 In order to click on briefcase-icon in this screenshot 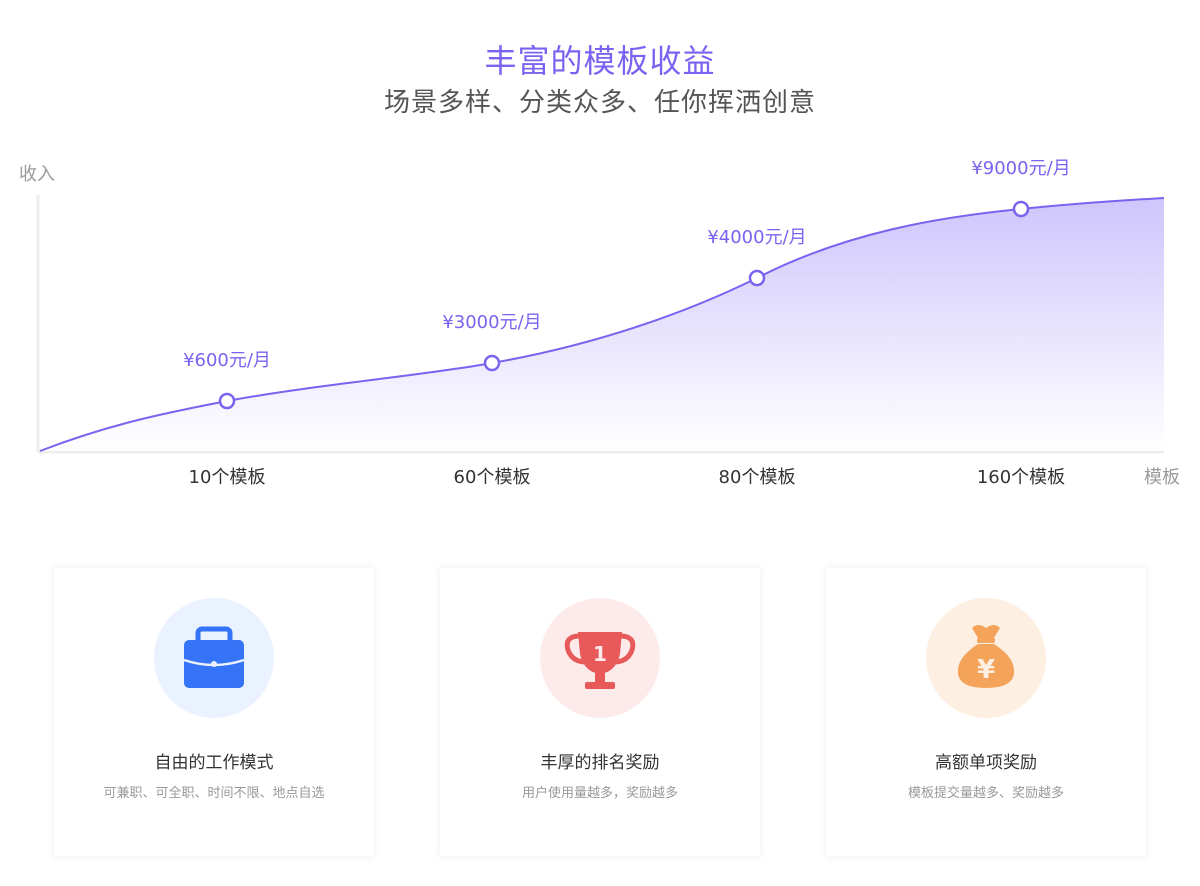, I will do `click(214, 657)`.